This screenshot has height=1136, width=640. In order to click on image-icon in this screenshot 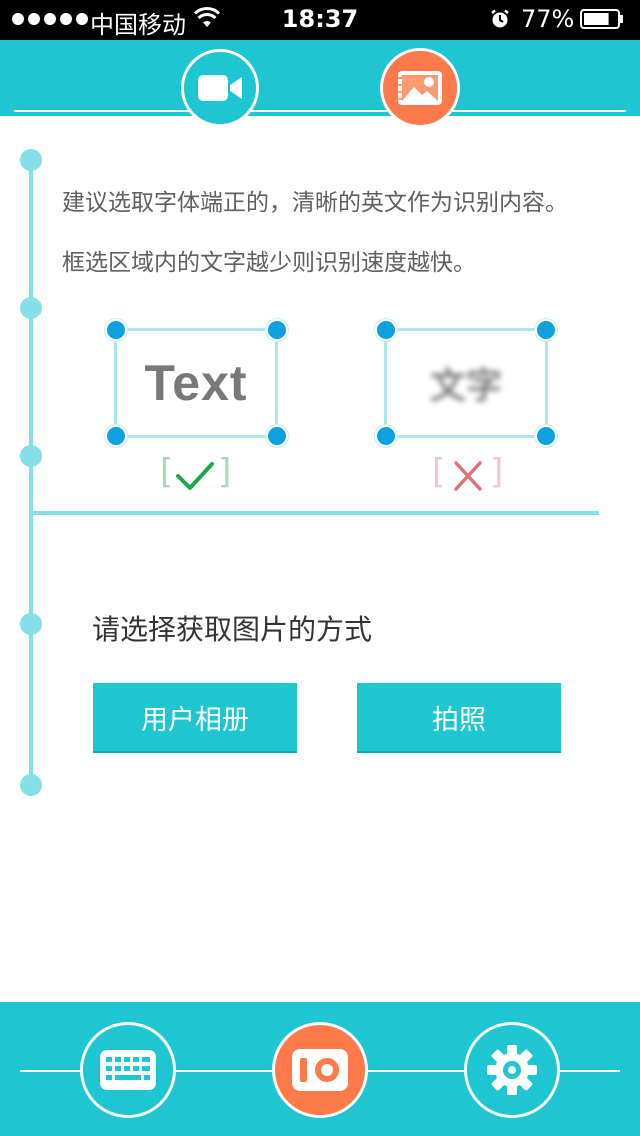, I will do `click(420, 88)`.